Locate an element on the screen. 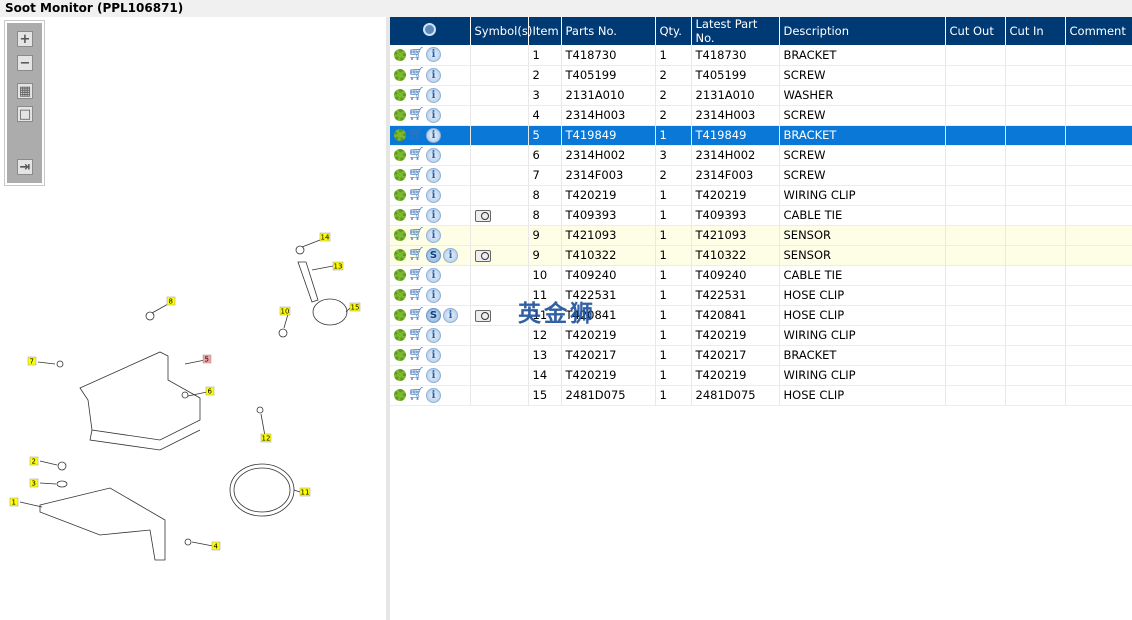 This screenshot has width=1132, height=620. table-row: 🛒︎ i 5 T419849 1 T419849 BRACKET is located at coordinates (761, 135).